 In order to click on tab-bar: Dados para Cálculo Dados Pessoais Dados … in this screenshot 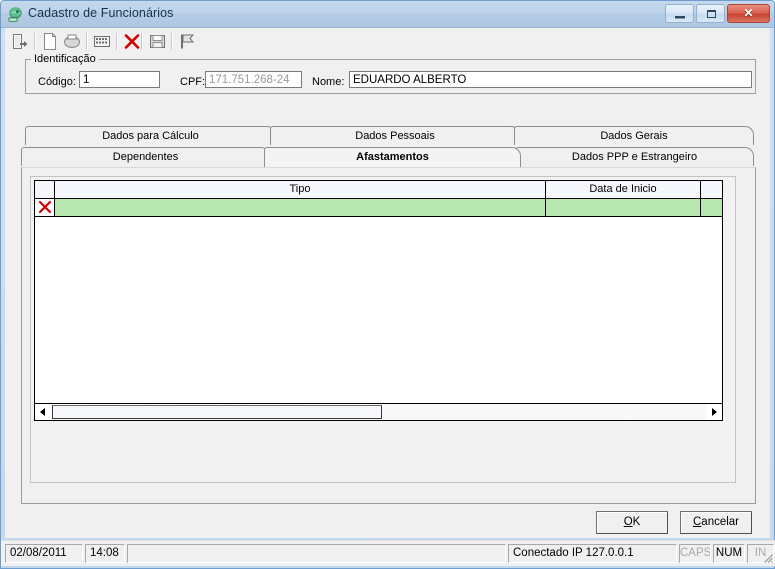, I will do `click(388, 146)`.